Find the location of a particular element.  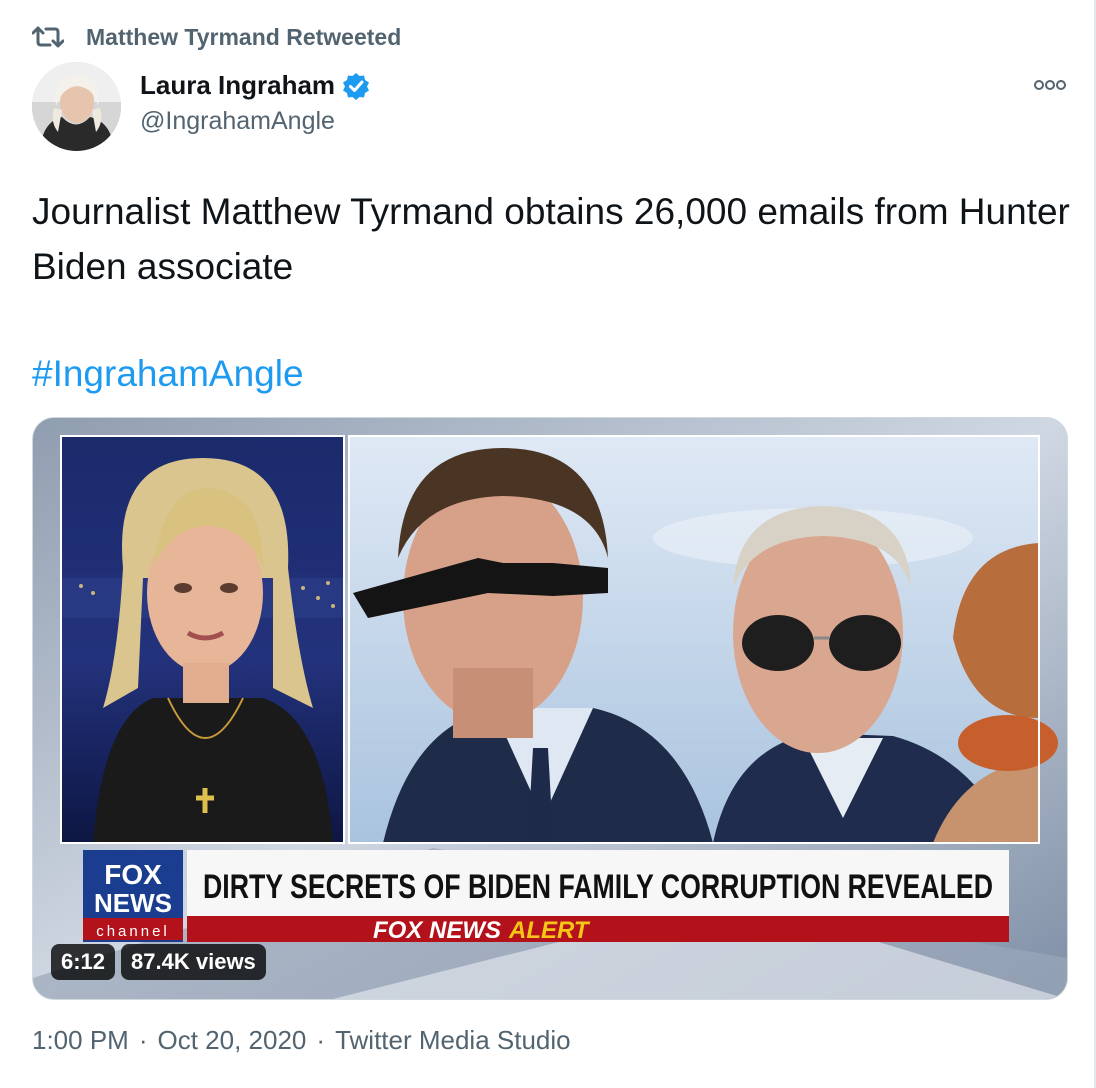

author-block: Laura Ingraham @IngrahamAngle is located at coordinates (255, 103).